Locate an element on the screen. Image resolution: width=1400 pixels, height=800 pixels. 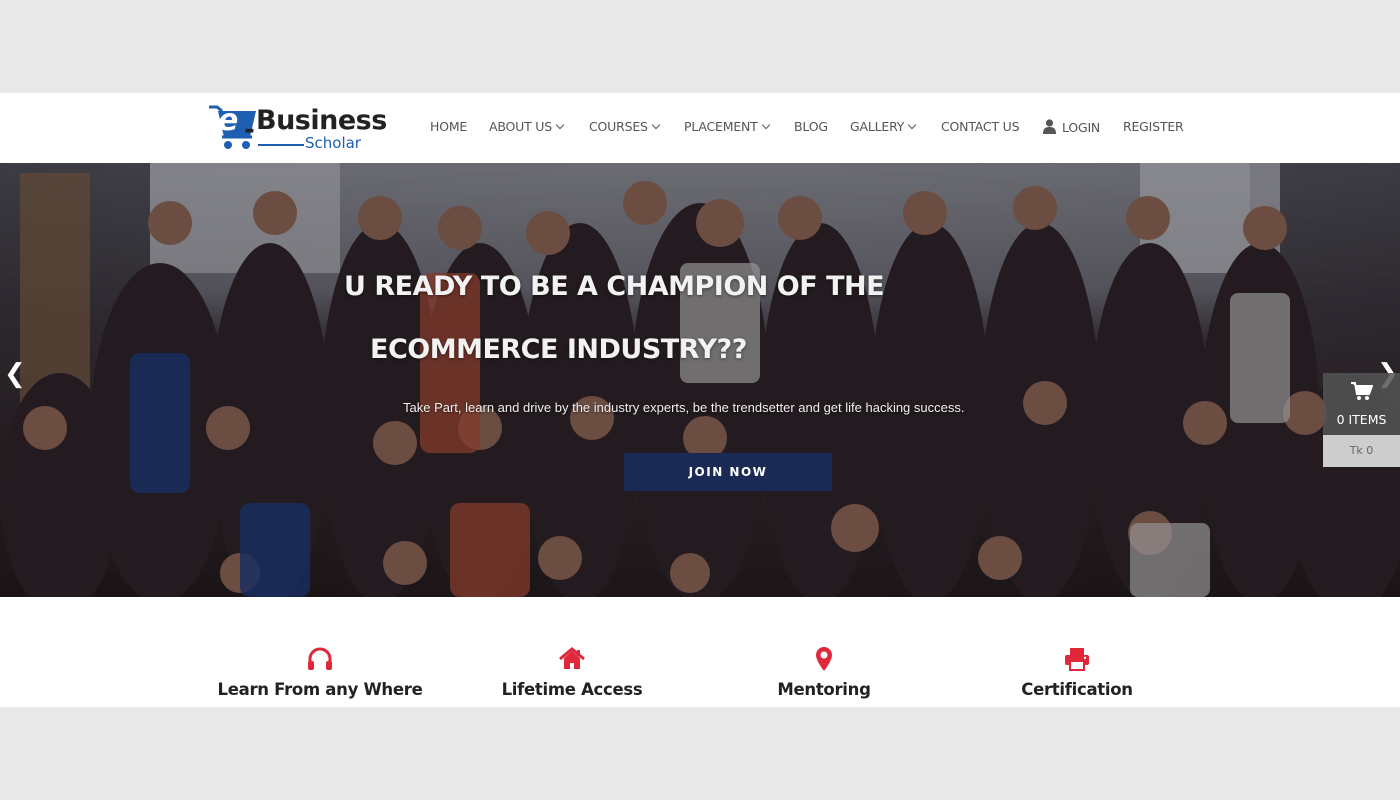
nav-login-label: LOGIN is located at coordinates (1081, 127).